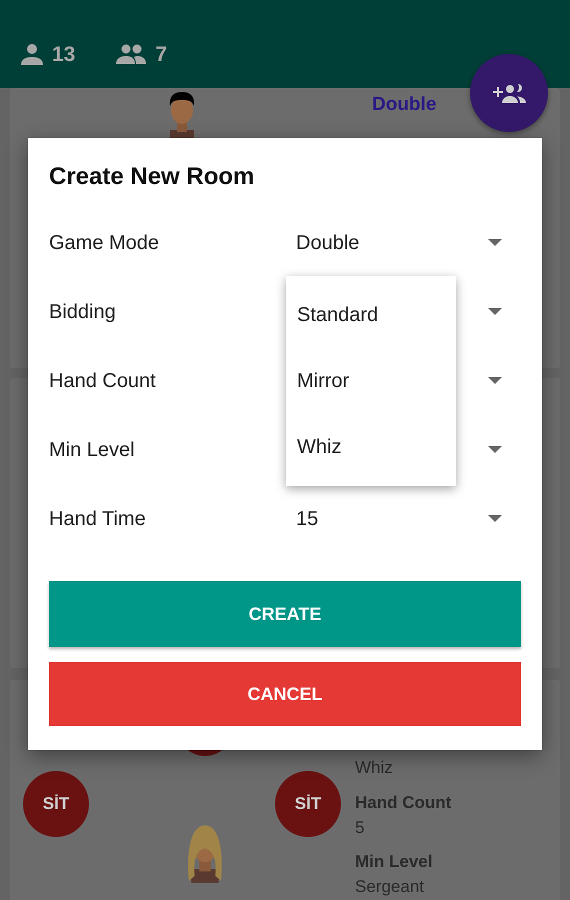  What do you see at coordinates (104, 243) in the screenshot?
I see `field-label: Game Mode` at bounding box center [104, 243].